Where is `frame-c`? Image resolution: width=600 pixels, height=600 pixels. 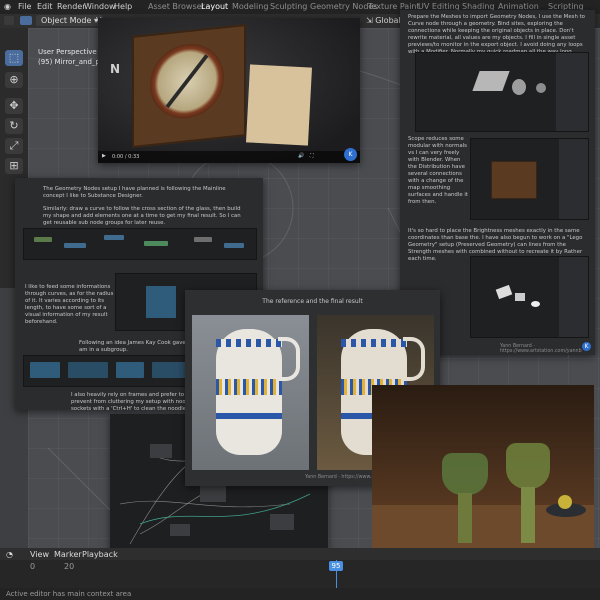 frame-c is located at coordinates (130, 370).